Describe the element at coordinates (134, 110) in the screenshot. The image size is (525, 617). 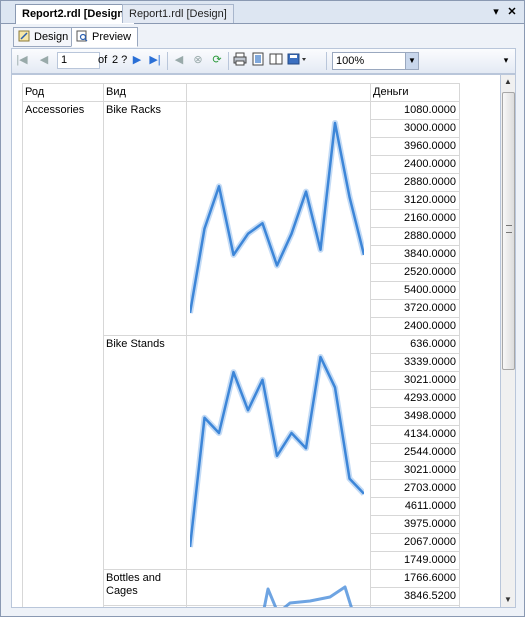
I see `vid-cell: Bike Racks` at that location.